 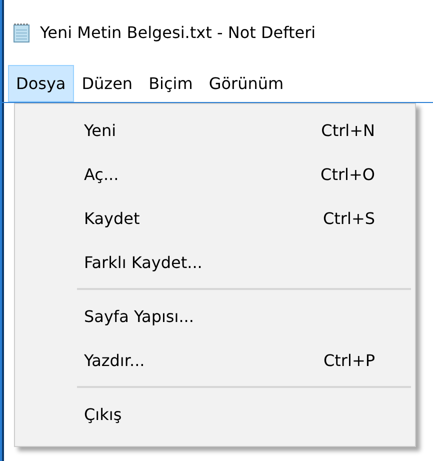 What do you see at coordinates (215, 414) in the screenshot?
I see `menu-item: Çıkış` at bounding box center [215, 414].